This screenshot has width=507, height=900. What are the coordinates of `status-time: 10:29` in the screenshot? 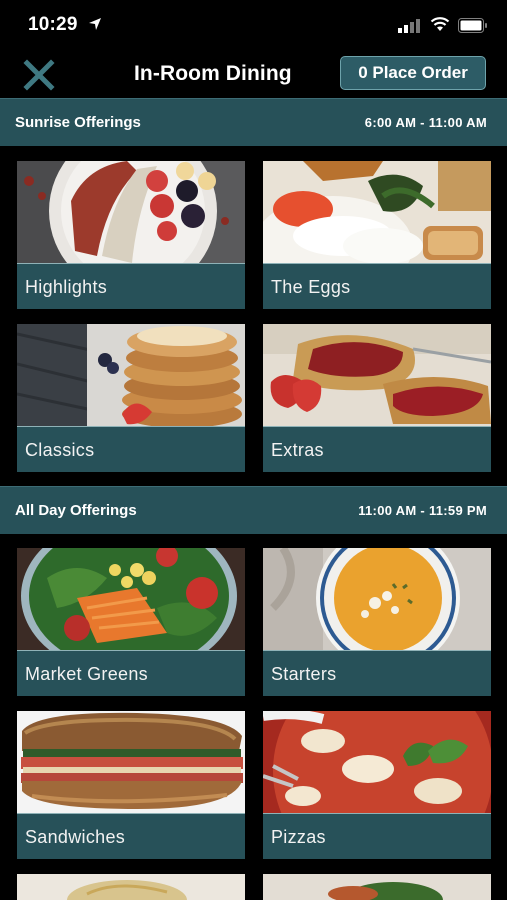 It's located at (53, 24).